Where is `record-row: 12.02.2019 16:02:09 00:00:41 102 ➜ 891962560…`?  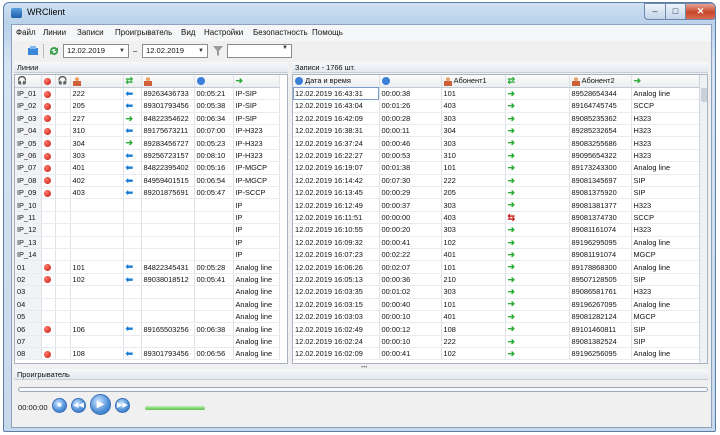 record-row: 12.02.2019 16:02:09 00:00:41 102 ➜ 891962560… is located at coordinates (497, 354).